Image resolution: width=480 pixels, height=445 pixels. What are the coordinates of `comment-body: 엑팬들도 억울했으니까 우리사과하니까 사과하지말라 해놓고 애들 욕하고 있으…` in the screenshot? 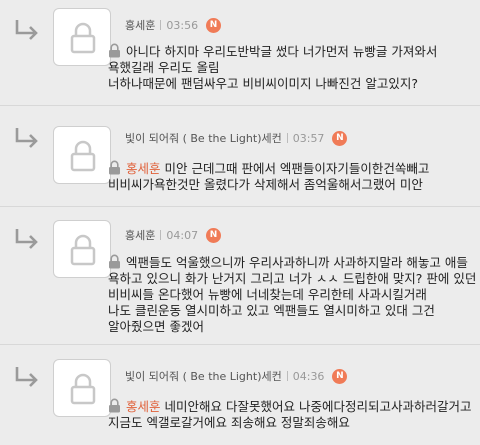 It's located at (292, 294).